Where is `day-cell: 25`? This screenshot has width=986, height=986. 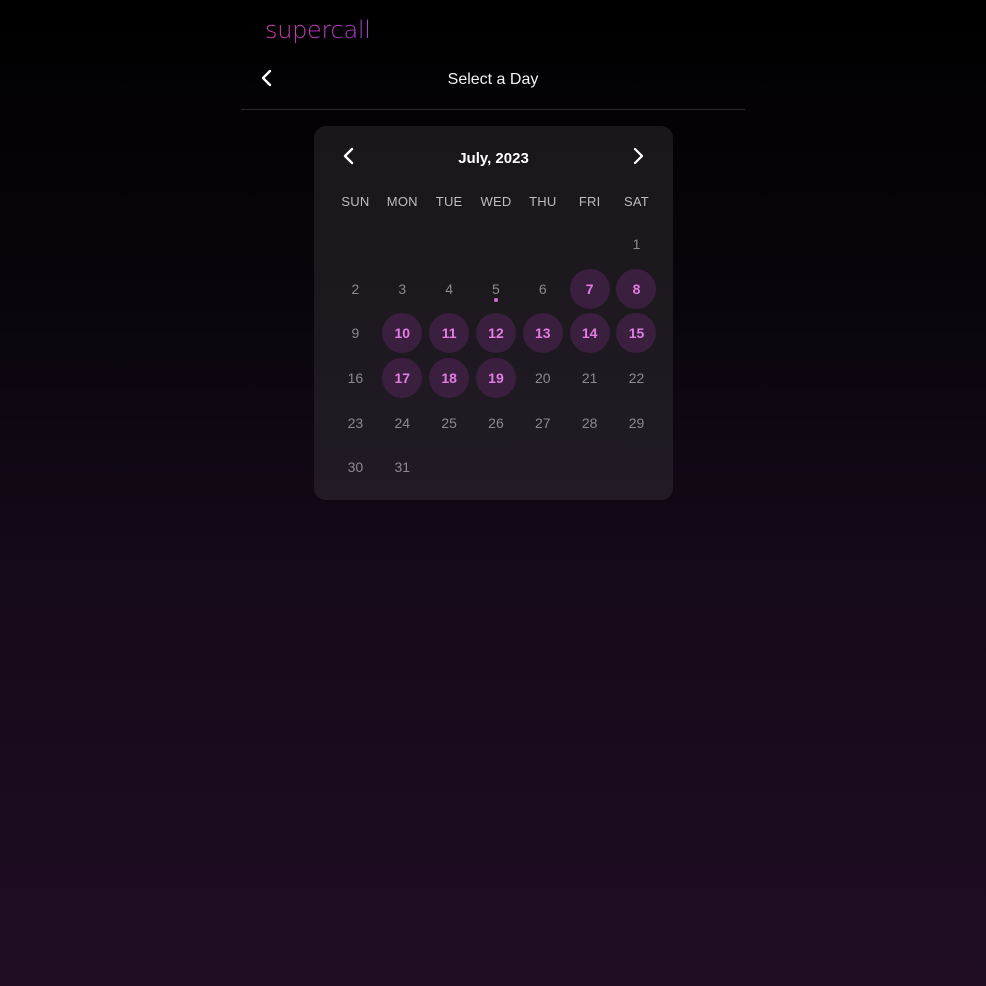 day-cell: 25 is located at coordinates (449, 422).